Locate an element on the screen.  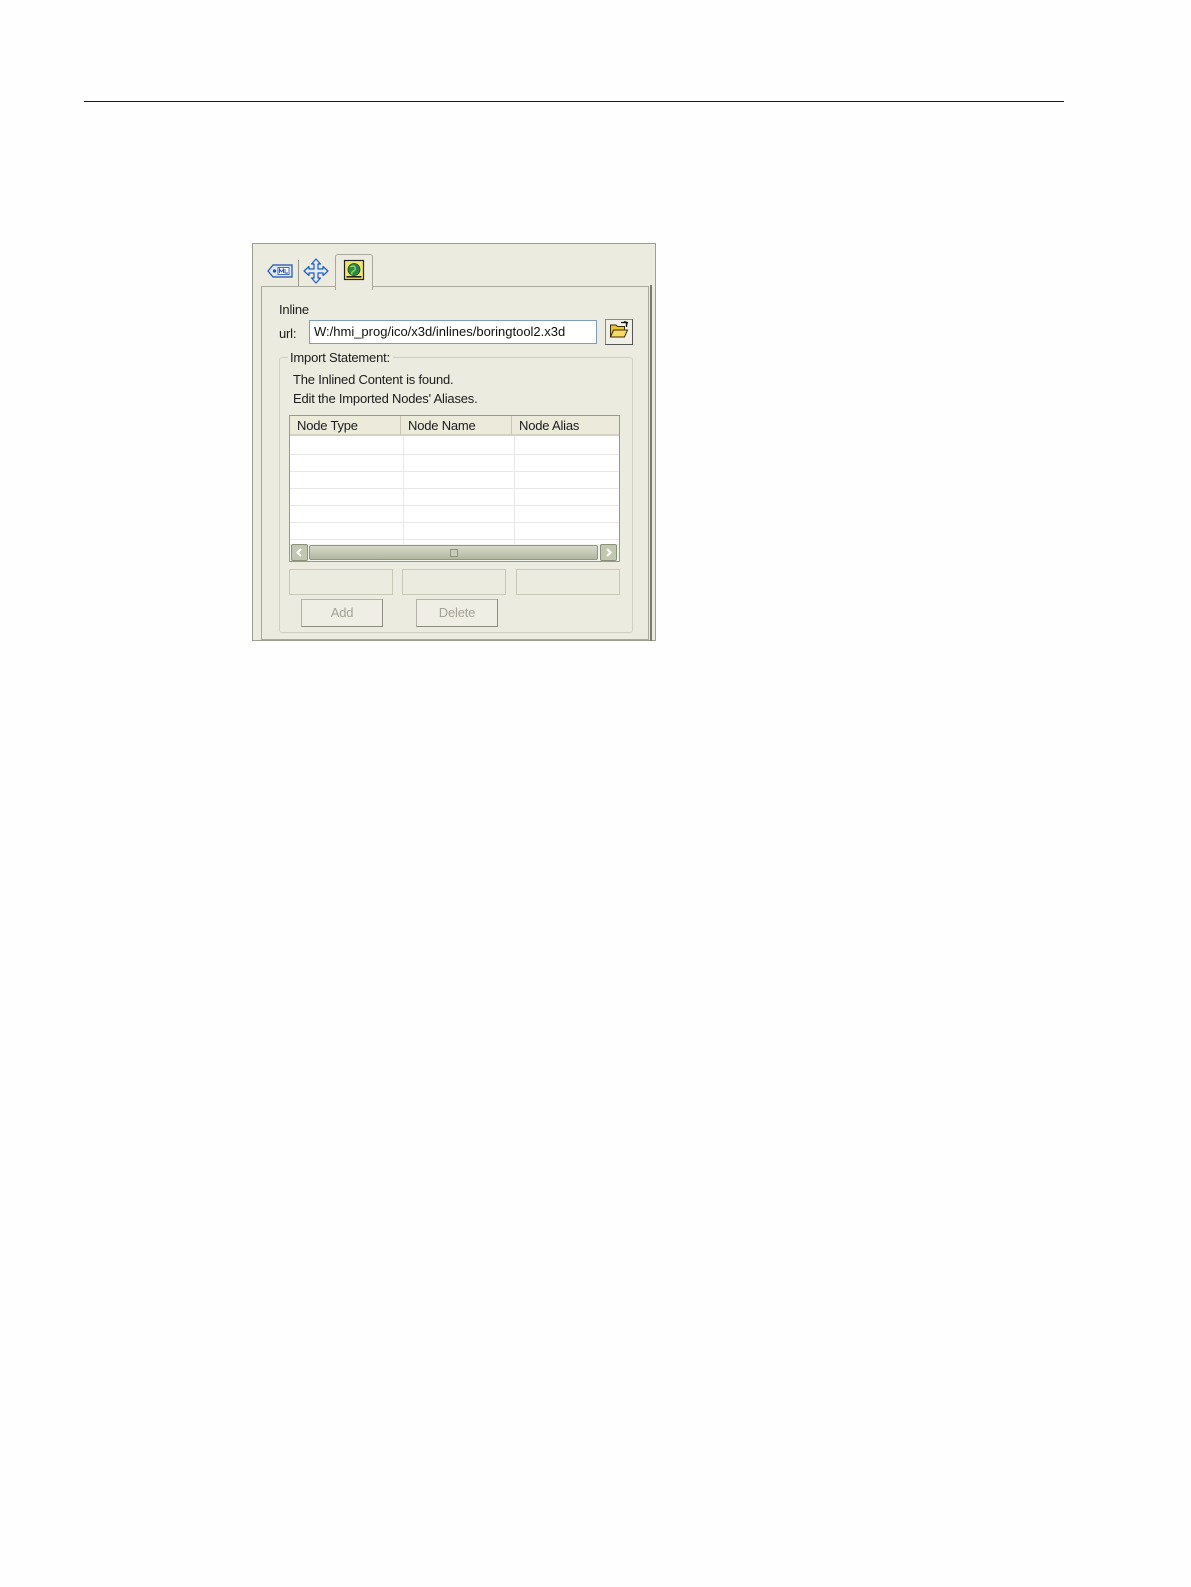
tag-icon is located at coordinates (280, 273).